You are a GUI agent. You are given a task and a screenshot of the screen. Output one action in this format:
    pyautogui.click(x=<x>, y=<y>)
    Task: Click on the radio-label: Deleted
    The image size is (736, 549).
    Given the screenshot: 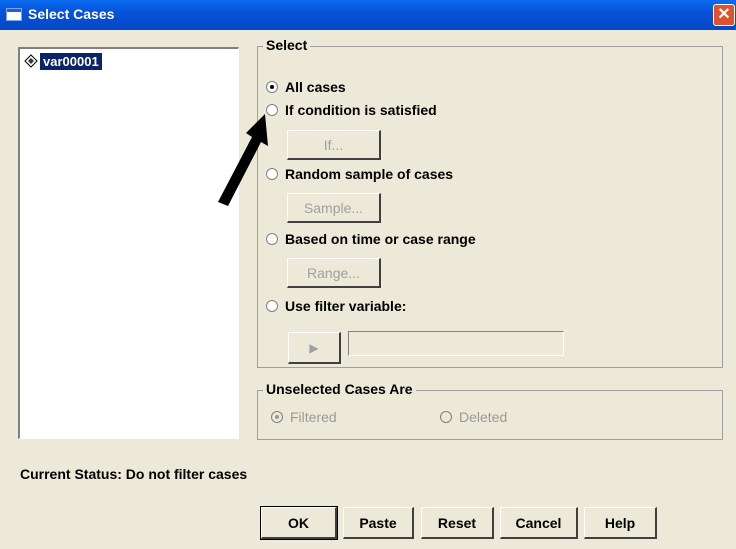 What is the action you would take?
    pyautogui.click(x=483, y=417)
    